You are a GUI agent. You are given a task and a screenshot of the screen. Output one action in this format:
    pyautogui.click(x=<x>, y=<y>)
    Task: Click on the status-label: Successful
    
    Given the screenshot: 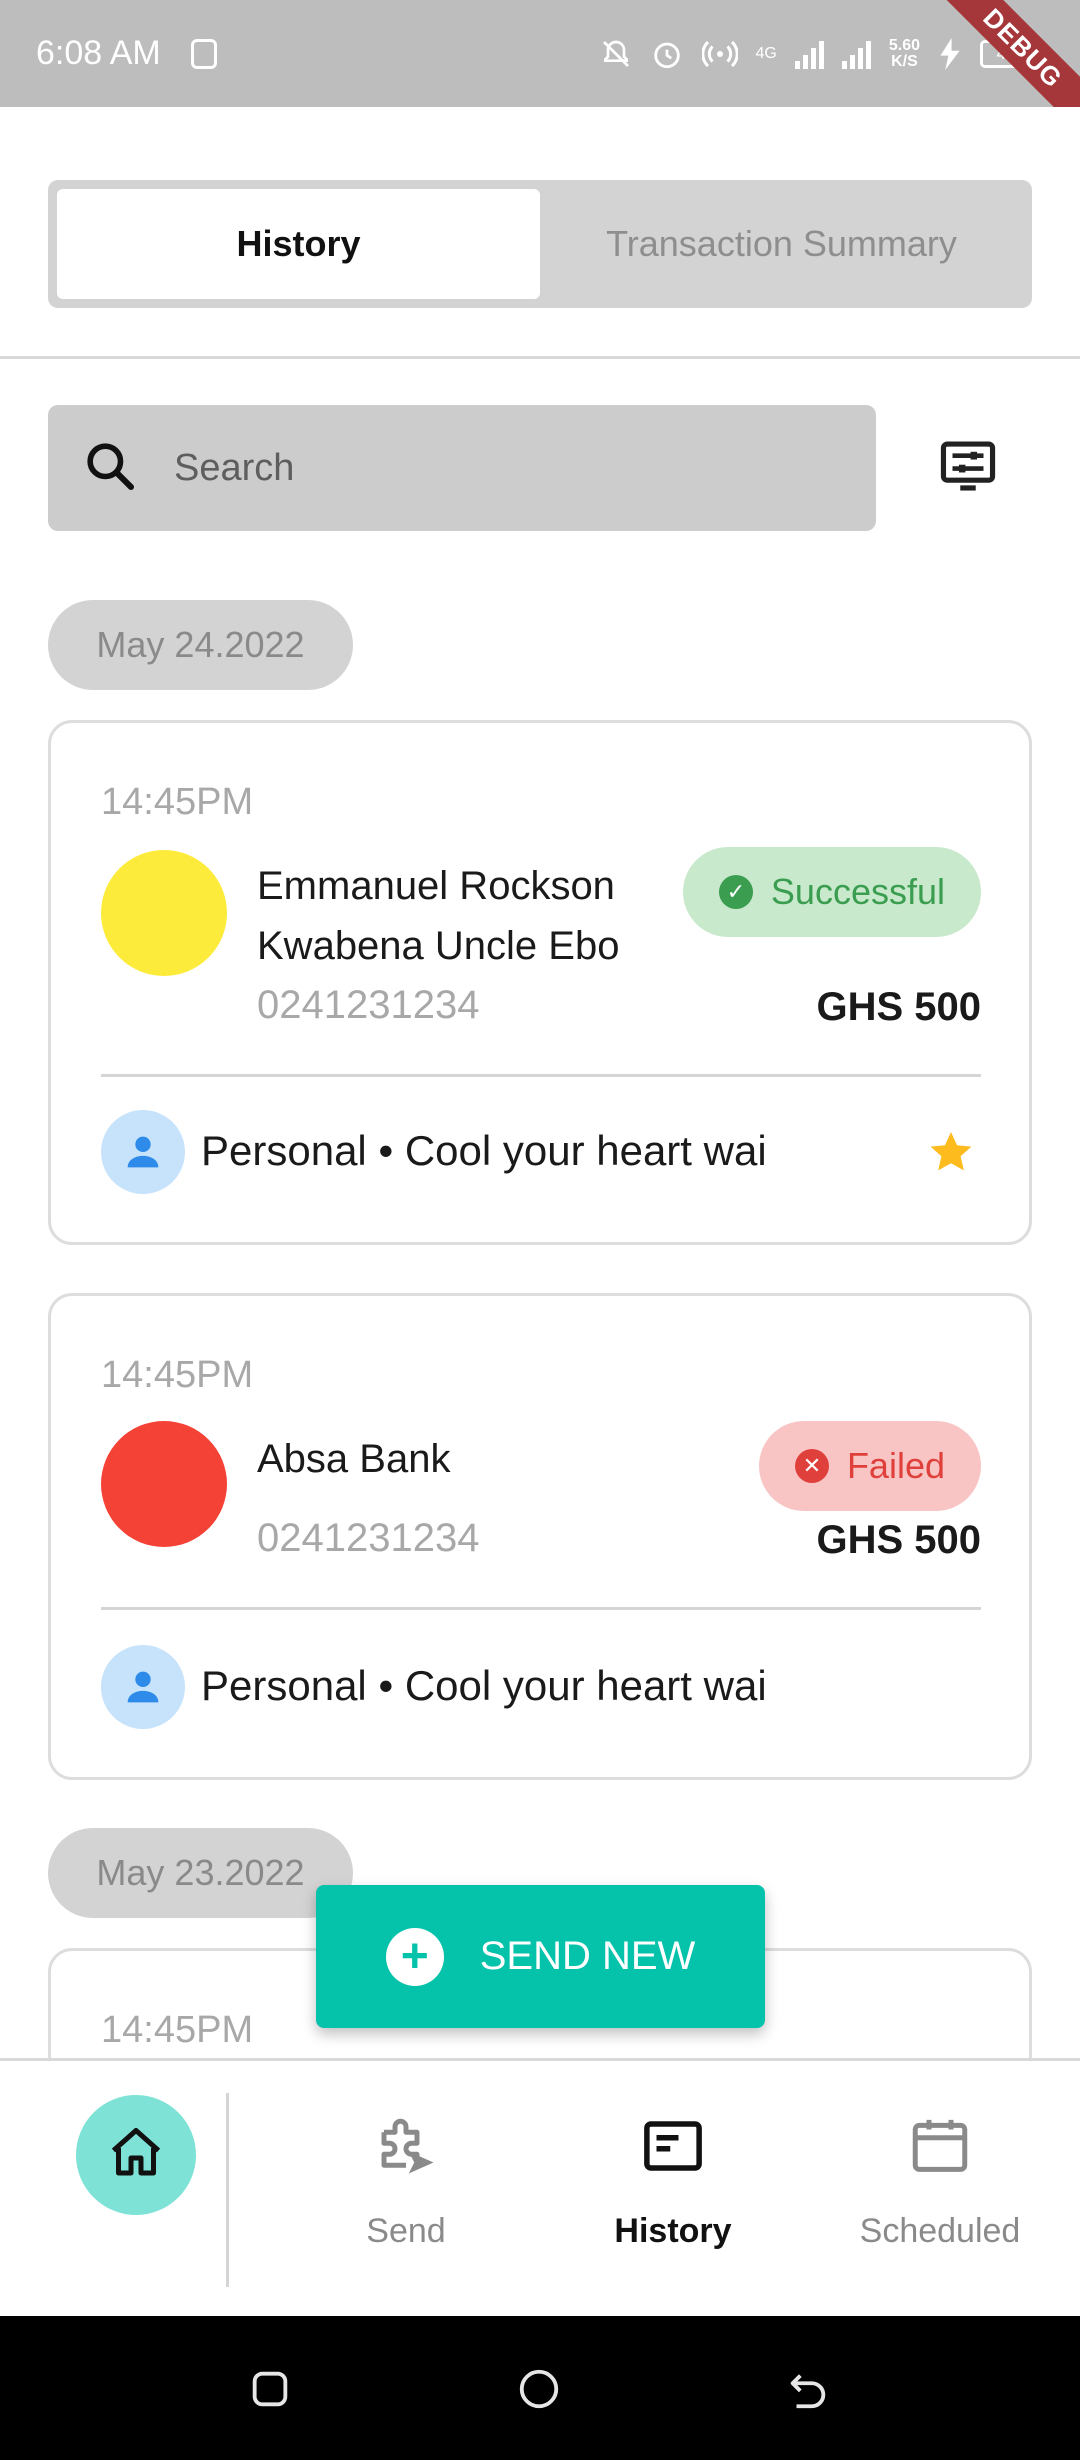 What is the action you would take?
    pyautogui.click(x=857, y=891)
    